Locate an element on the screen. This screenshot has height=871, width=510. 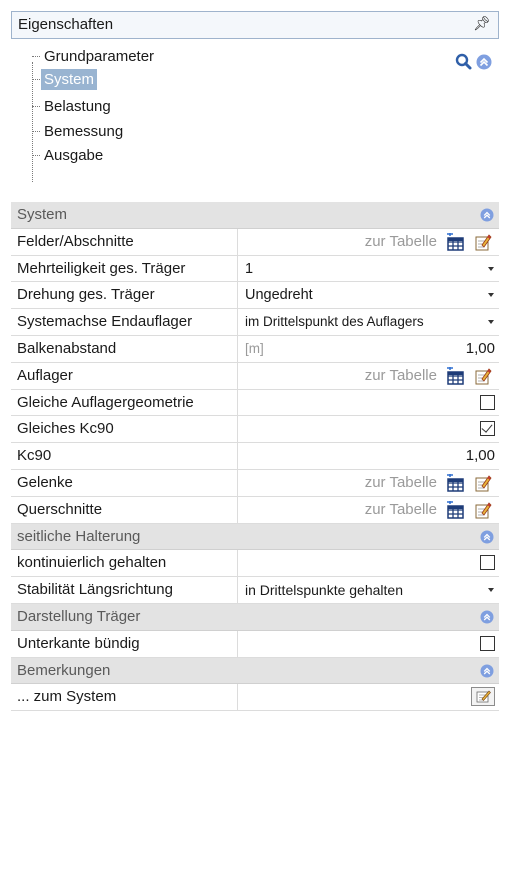
search-icon is located at coordinates (464, 62).